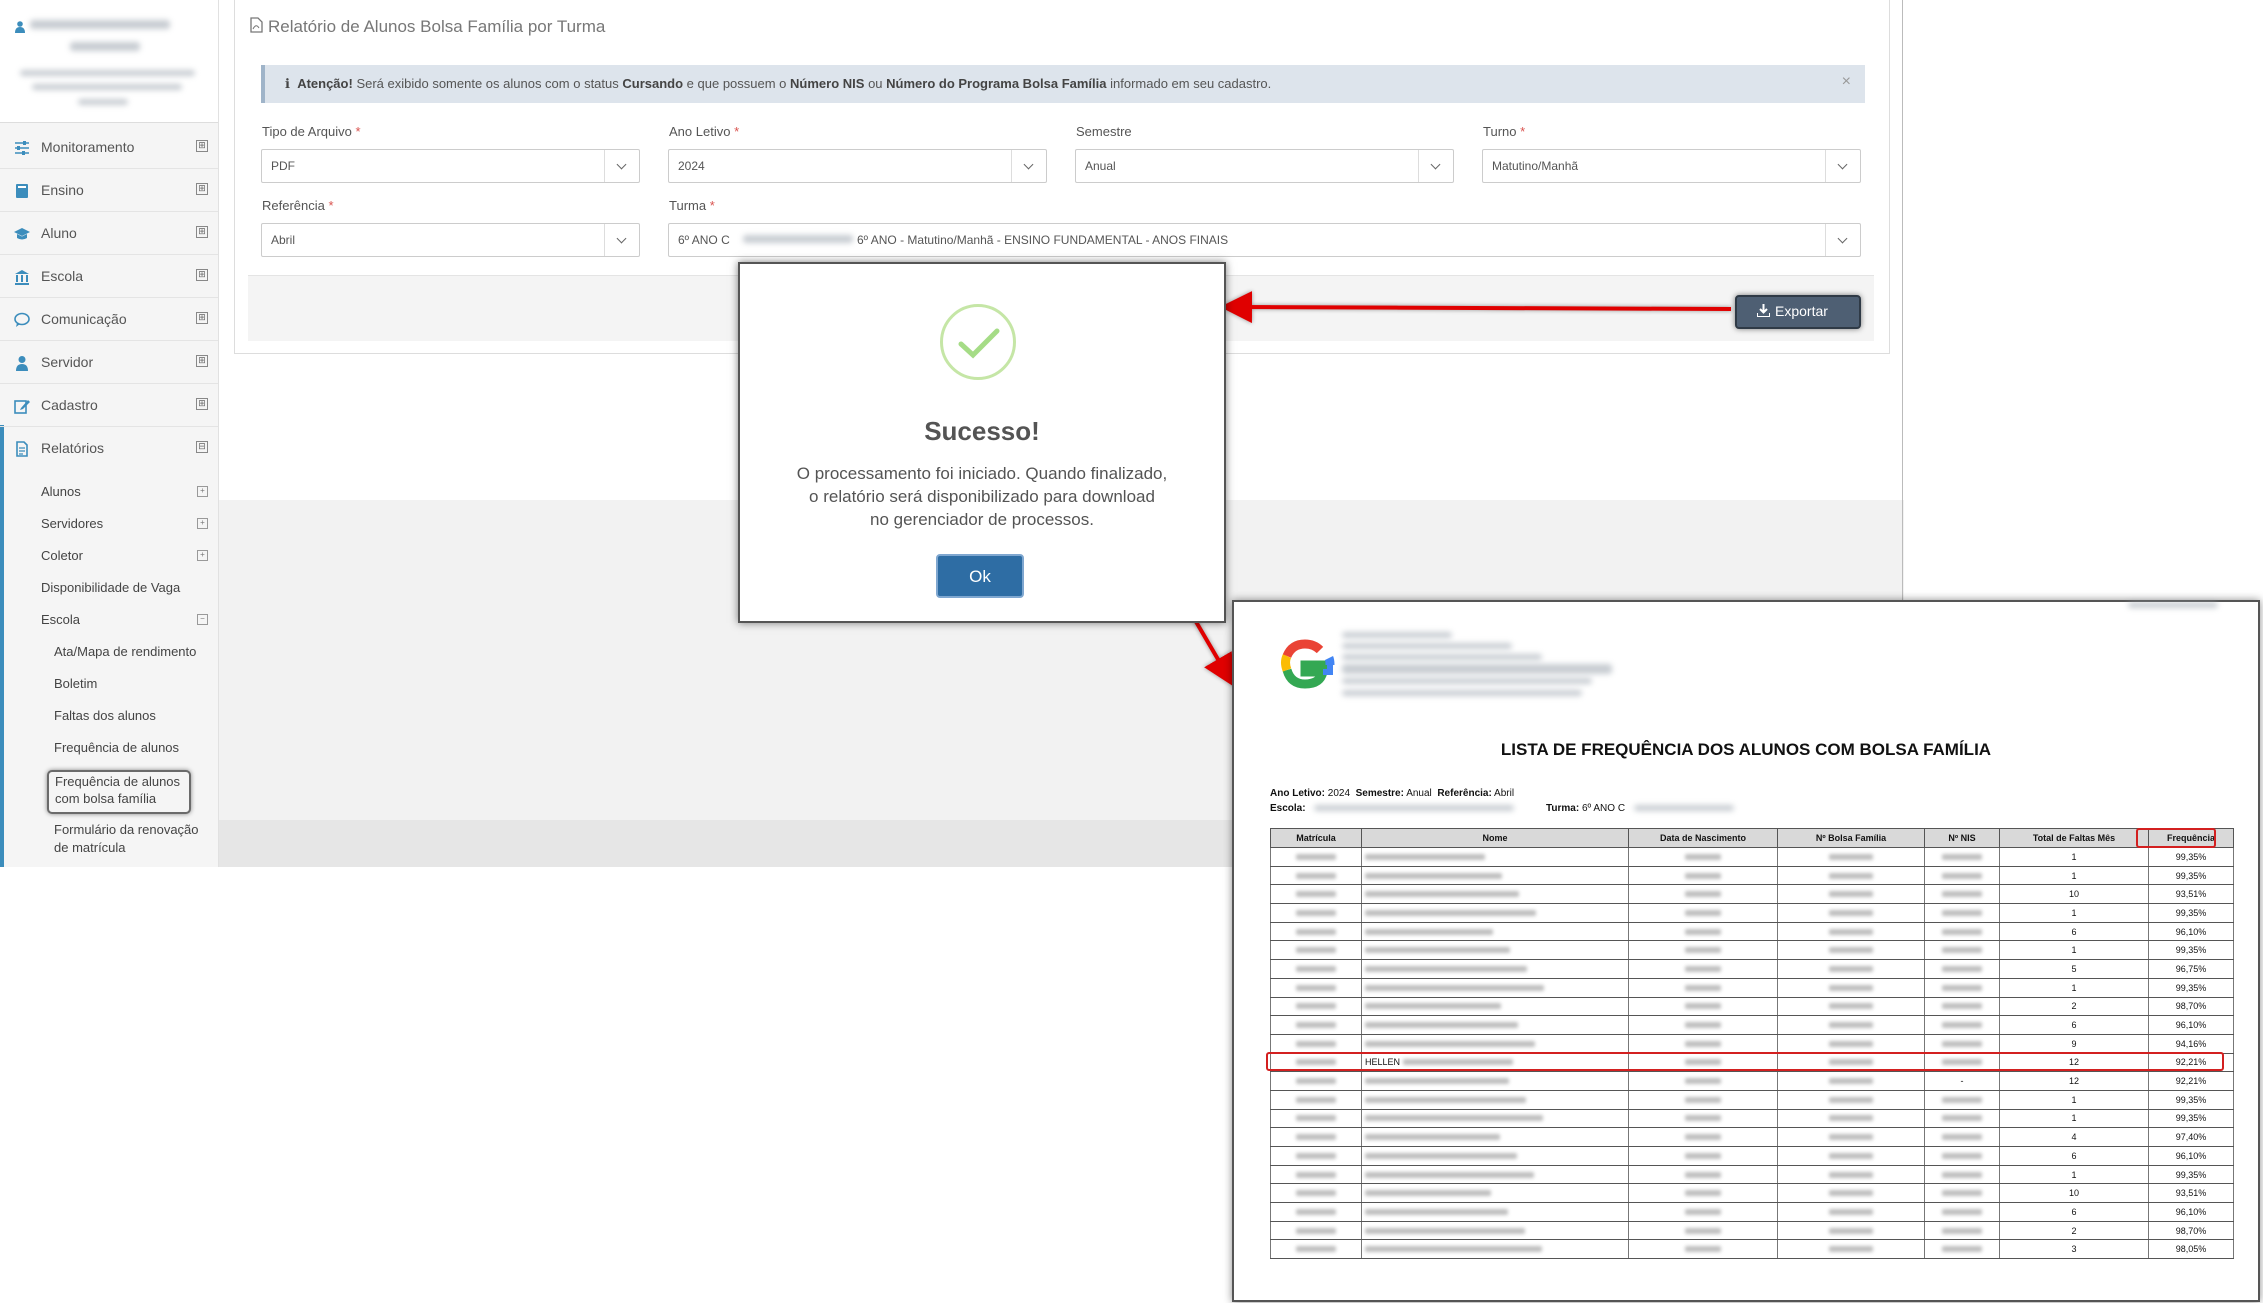 This screenshot has height=1303, width=2263. What do you see at coordinates (2074, 1025) in the screenshot?
I see `cell-faltas: 6` at bounding box center [2074, 1025].